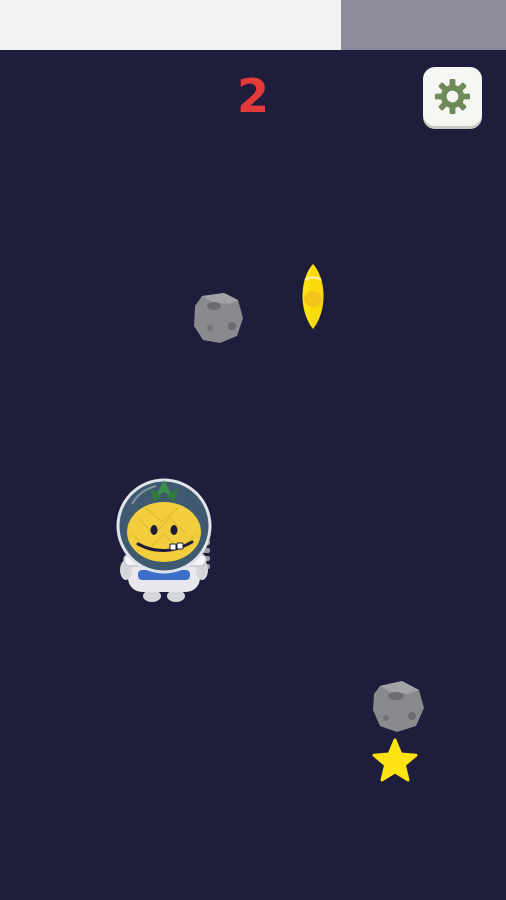 The height and width of the screenshot is (900, 506). What do you see at coordinates (423, 25) in the screenshot?
I see `top-bar-right` at bounding box center [423, 25].